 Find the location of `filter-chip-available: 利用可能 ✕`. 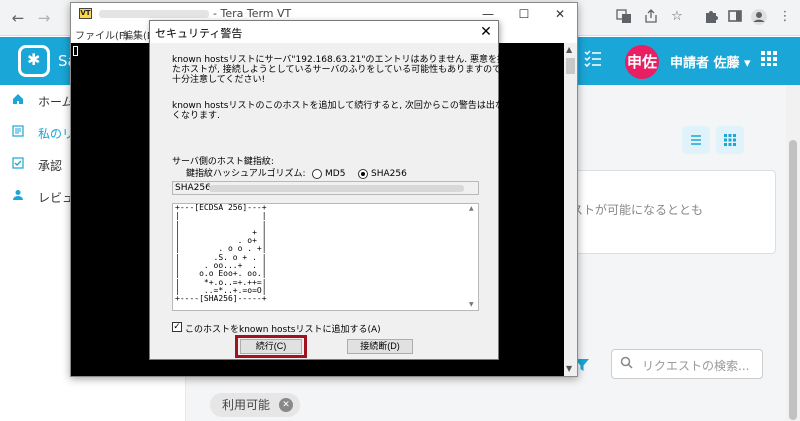

filter-chip-available: 利用可能 ✕ is located at coordinates (255, 405).